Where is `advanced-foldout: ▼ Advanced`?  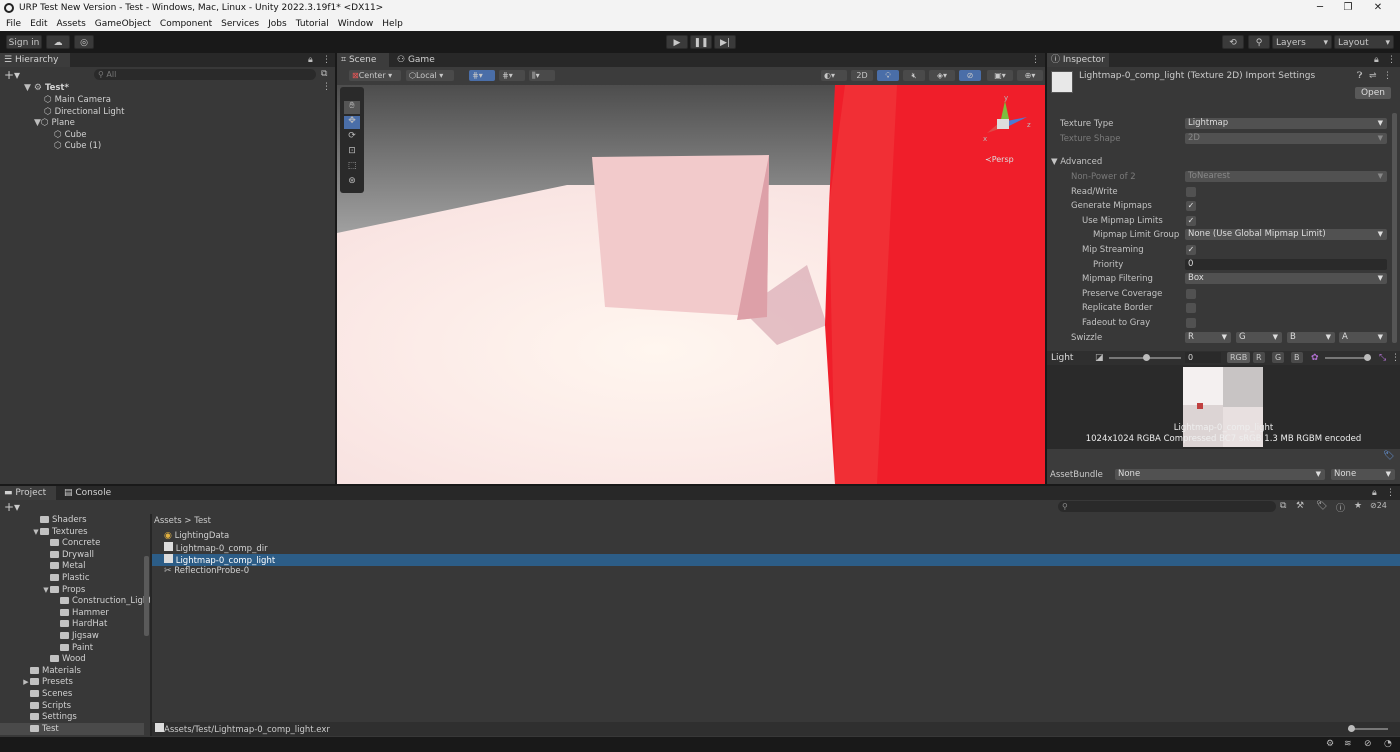 advanced-foldout: ▼ Advanced is located at coordinates (1076, 162).